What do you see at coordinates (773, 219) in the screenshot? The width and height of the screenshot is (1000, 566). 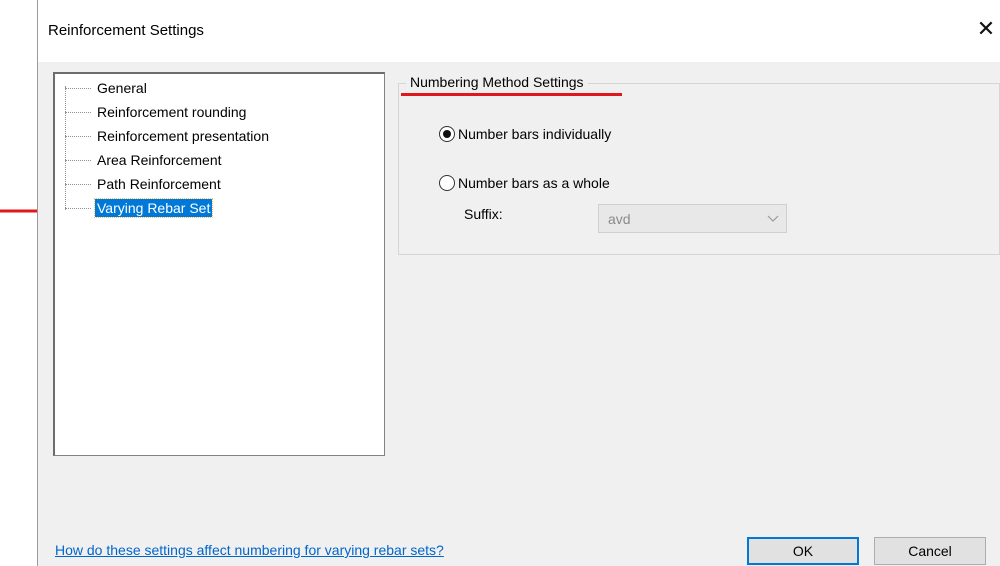 I see `chevron-down-icon` at bounding box center [773, 219].